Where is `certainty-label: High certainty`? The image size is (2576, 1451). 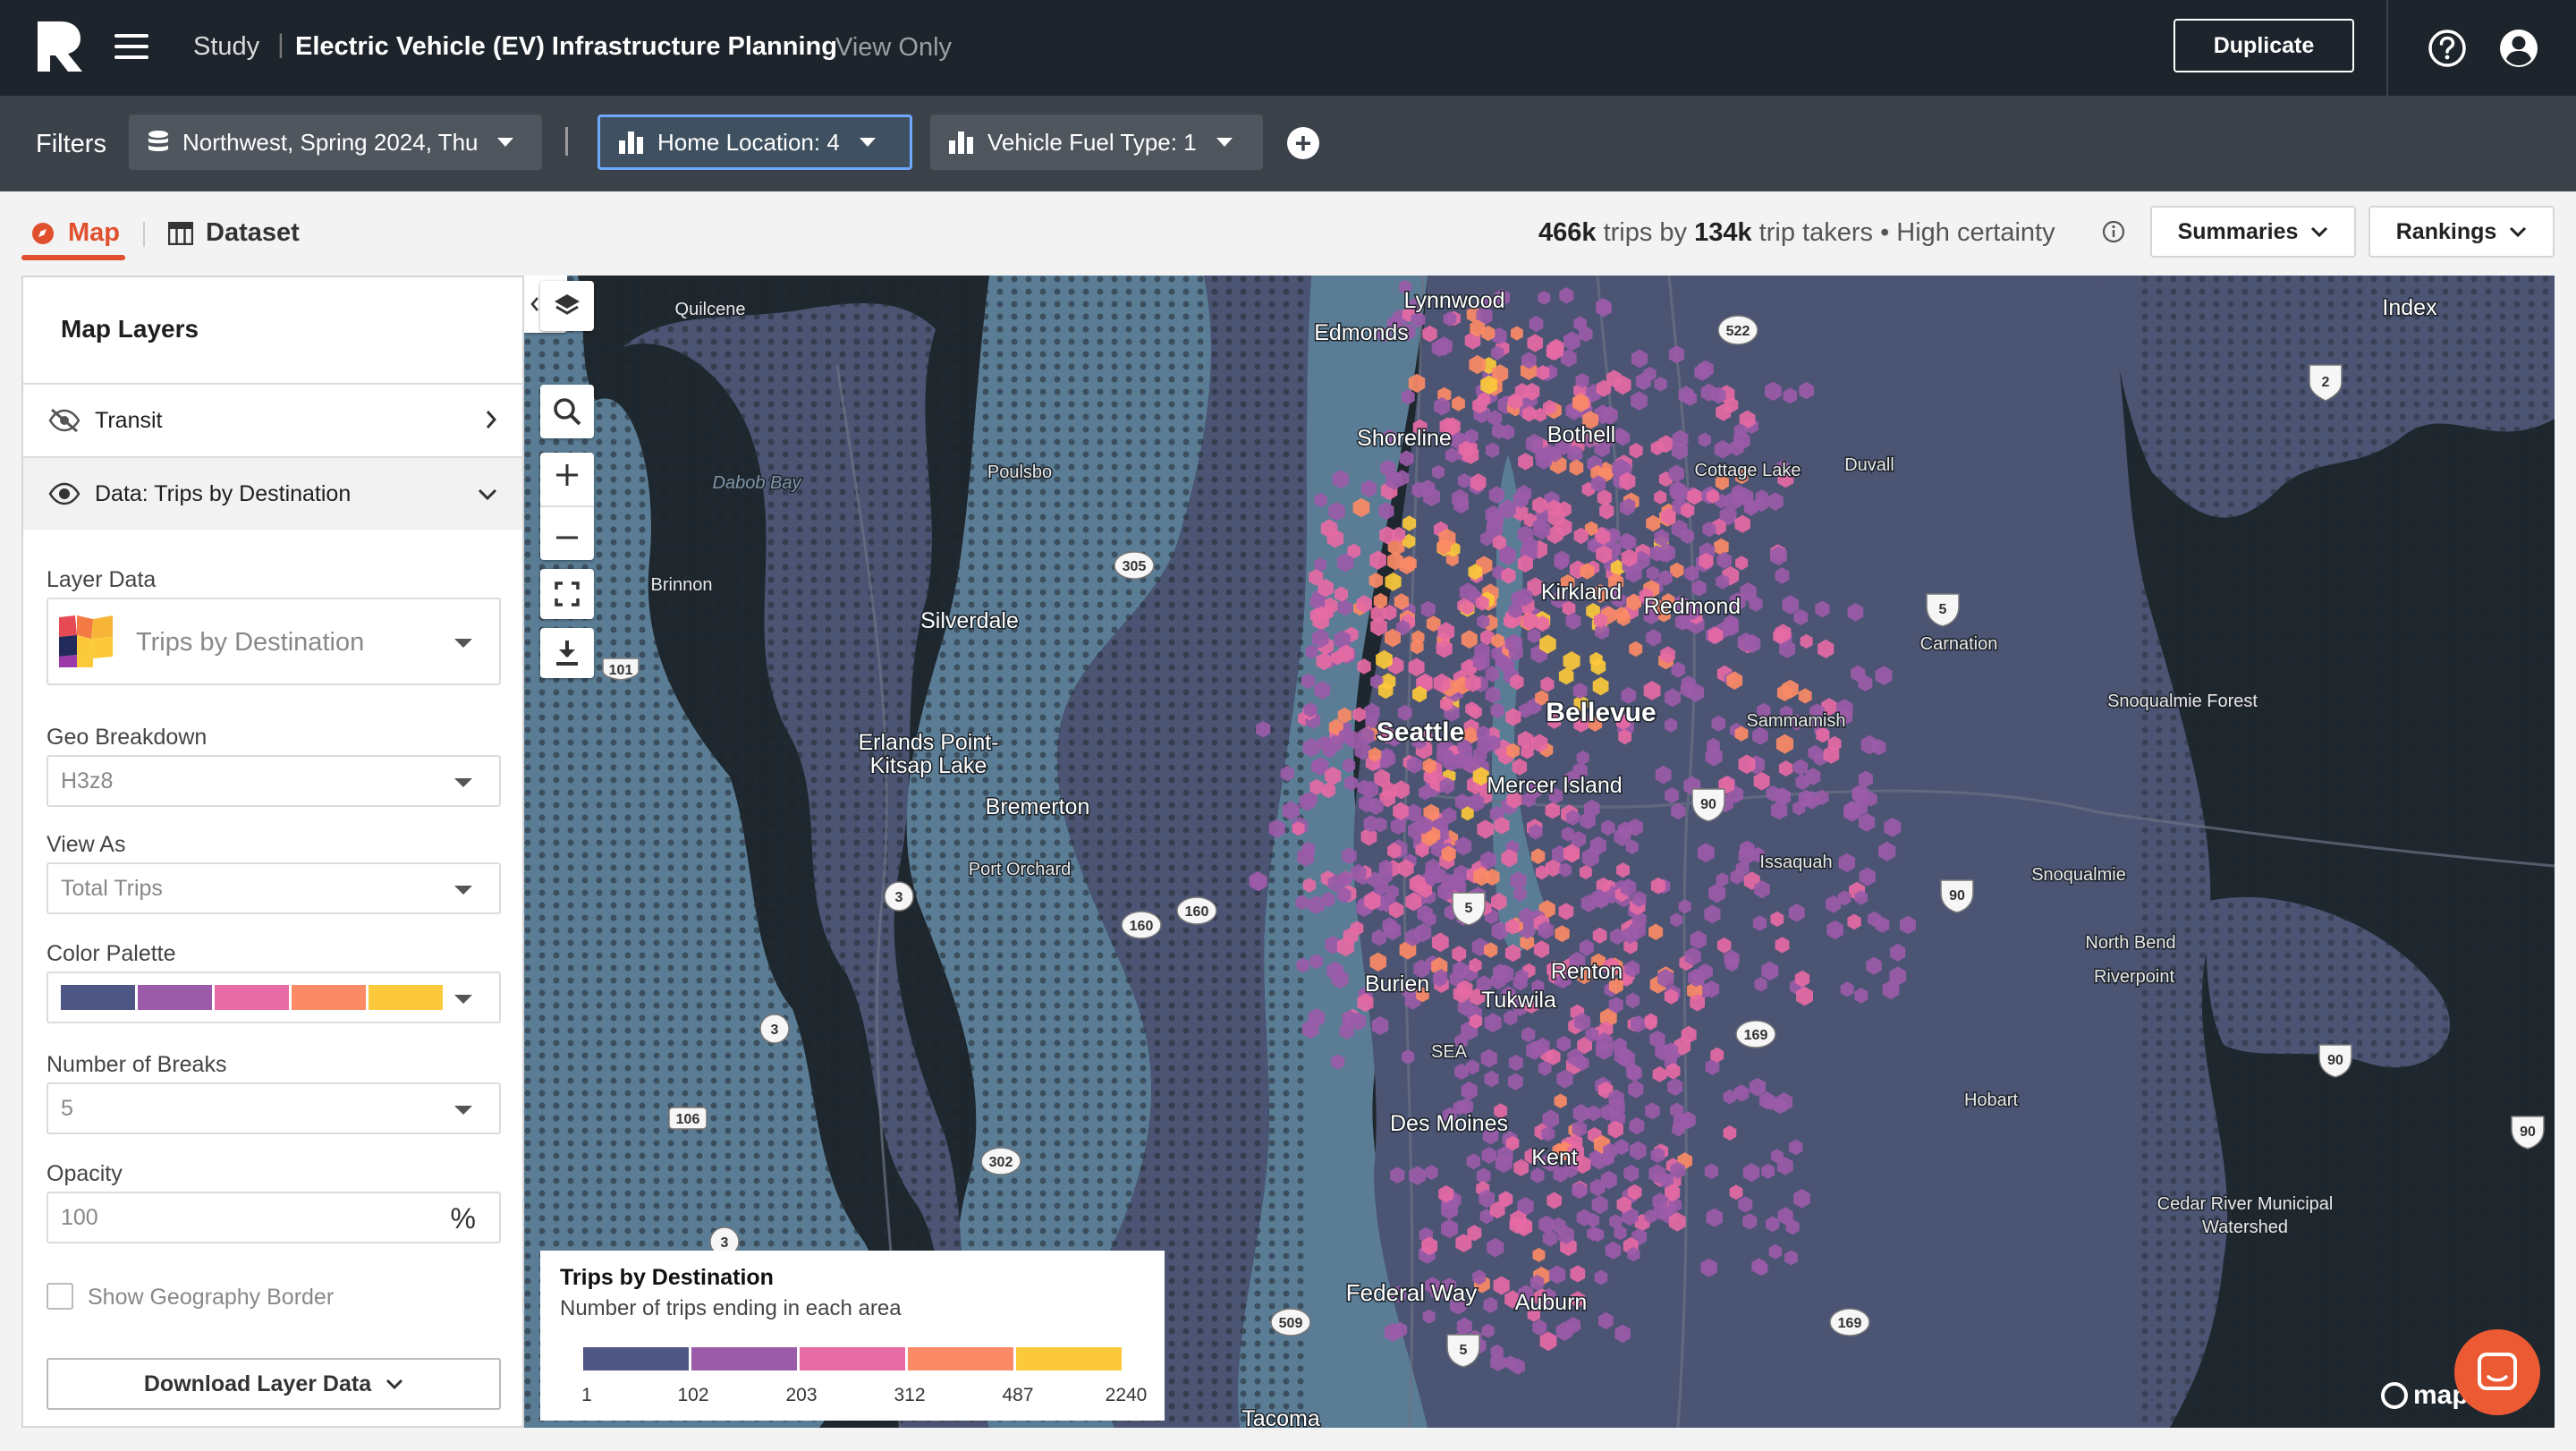
certainty-label: High certainty is located at coordinates (1975, 232).